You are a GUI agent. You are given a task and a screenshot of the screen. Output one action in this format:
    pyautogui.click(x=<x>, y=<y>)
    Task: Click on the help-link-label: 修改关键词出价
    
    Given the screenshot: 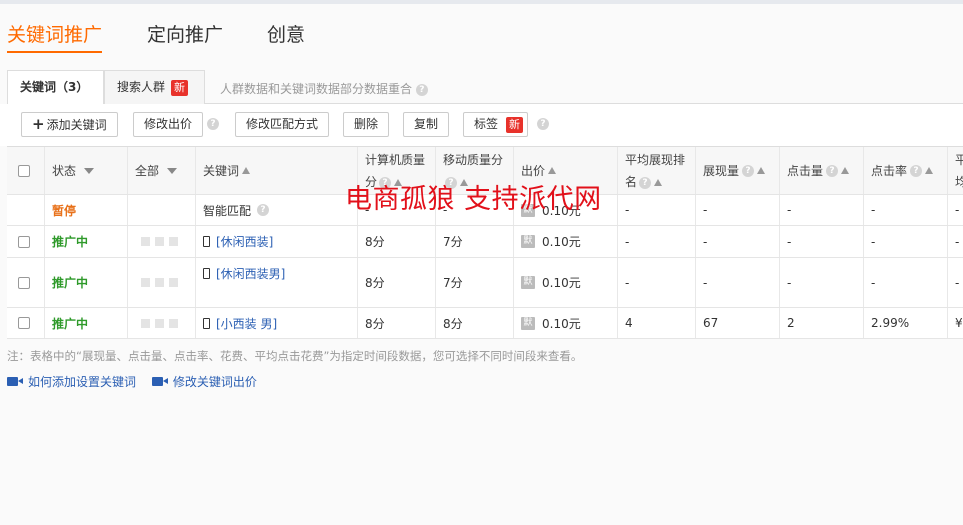 What is the action you would take?
    pyautogui.click(x=214, y=382)
    